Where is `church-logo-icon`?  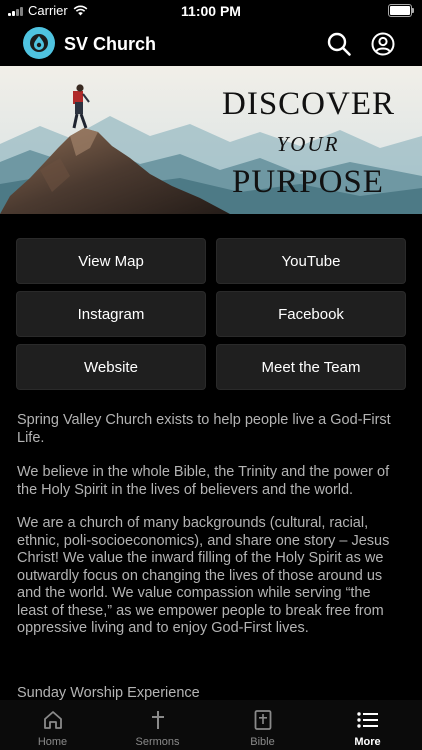
church-logo-icon is located at coordinates (39, 43).